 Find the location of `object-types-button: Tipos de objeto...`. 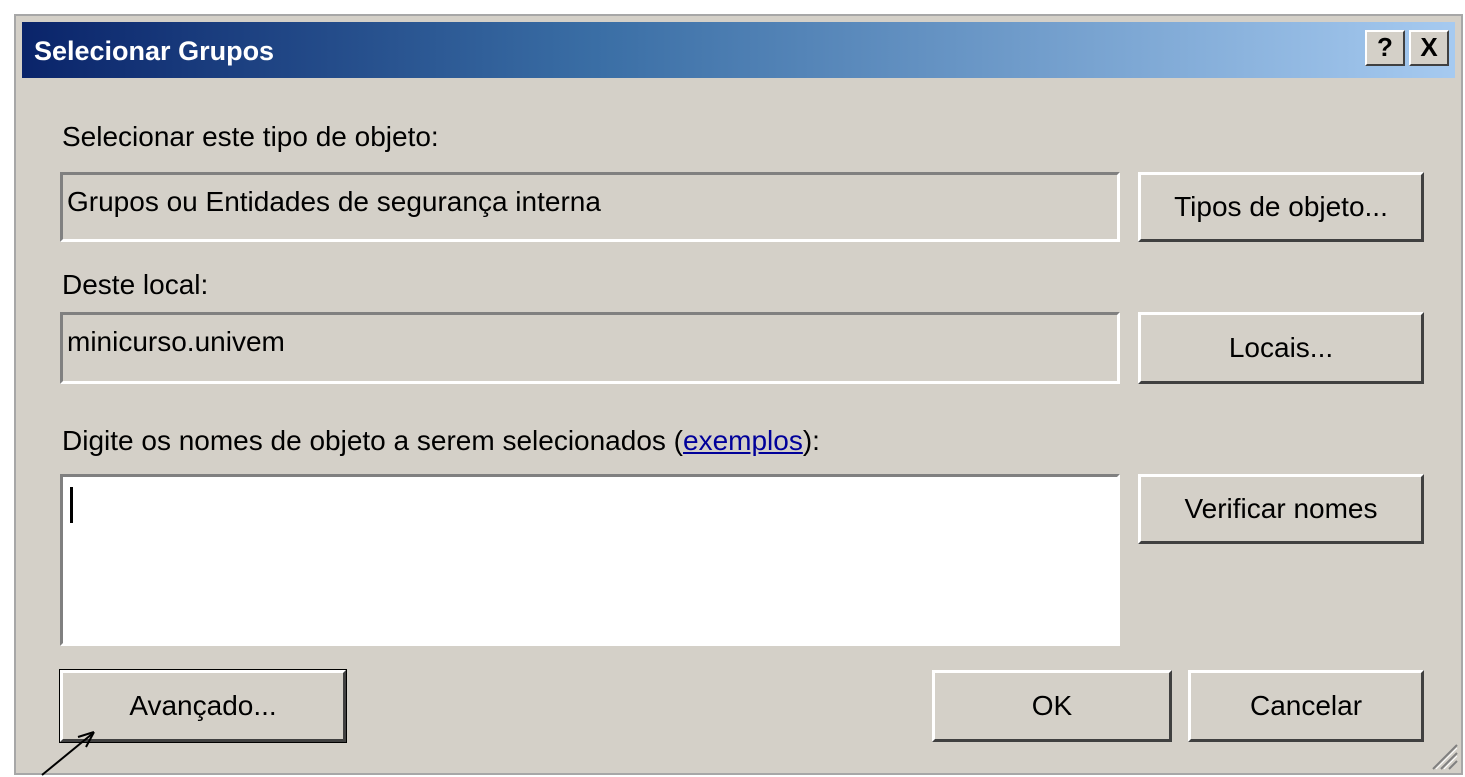

object-types-button: Tipos de objeto... is located at coordinates (1281, 207).